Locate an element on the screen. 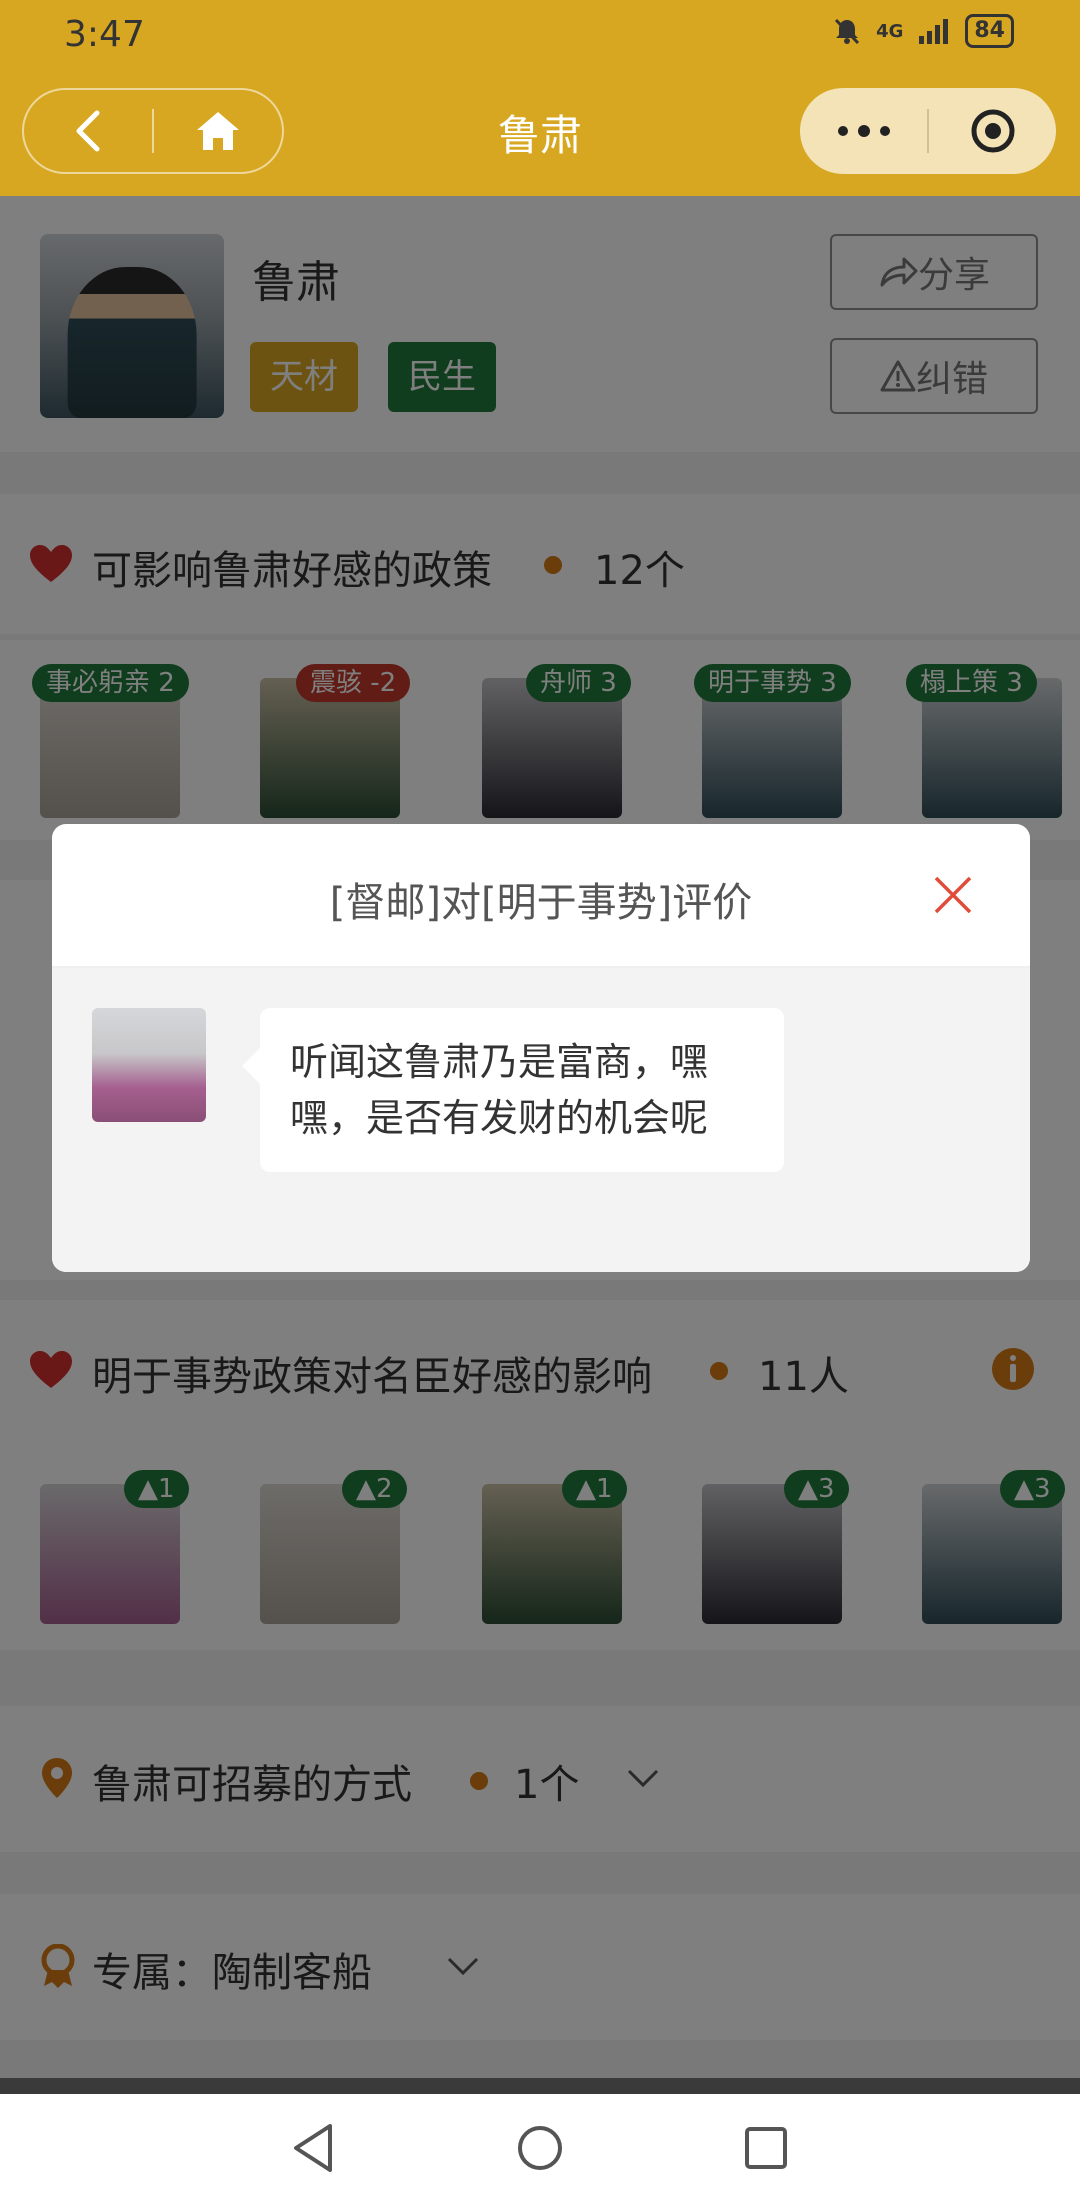 Image resolution: width=1080 pixels, height=2204 pixels. comment-bubble: 听闻这鲁肃乃是富商，嘿嘿，是否有发财的机会呢 is located at coordinates (513, 1090).